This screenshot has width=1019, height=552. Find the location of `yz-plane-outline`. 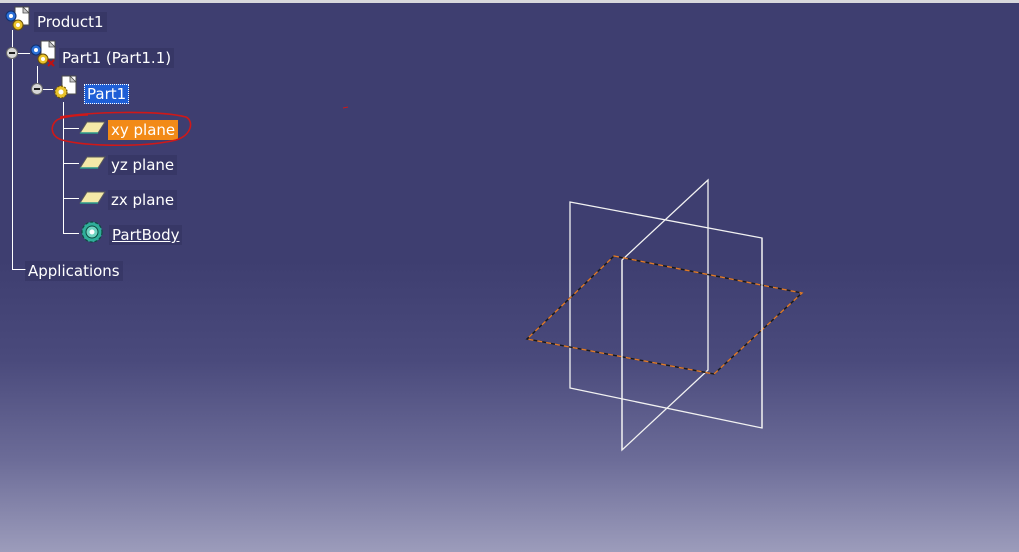

yz-plane-outline is located at coordinates (666, 315).